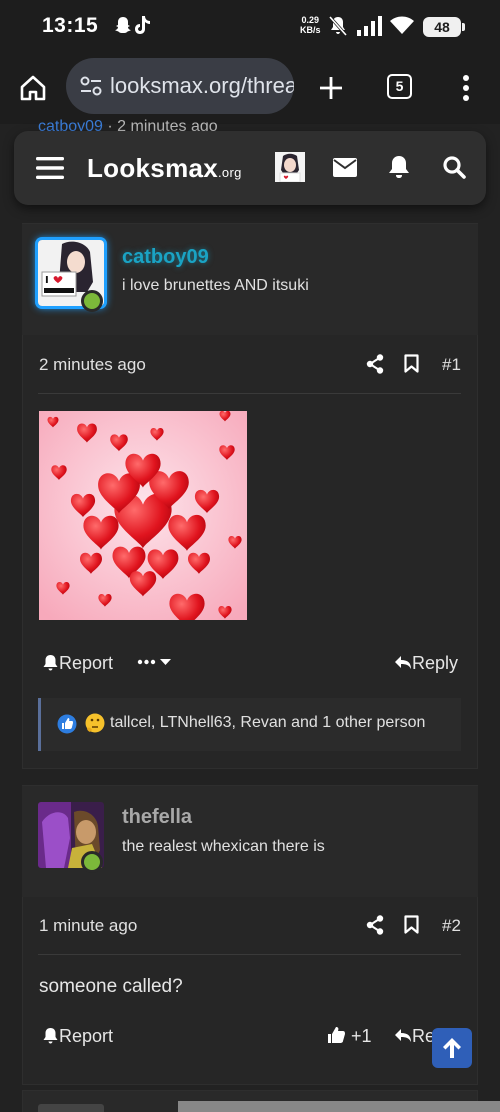 This screenshot has width=500, height=1112. What do you see at coordinates (86, 663) in the screenshot?
I see `post-1-report-label: Report` at bounding box center [86, 663].